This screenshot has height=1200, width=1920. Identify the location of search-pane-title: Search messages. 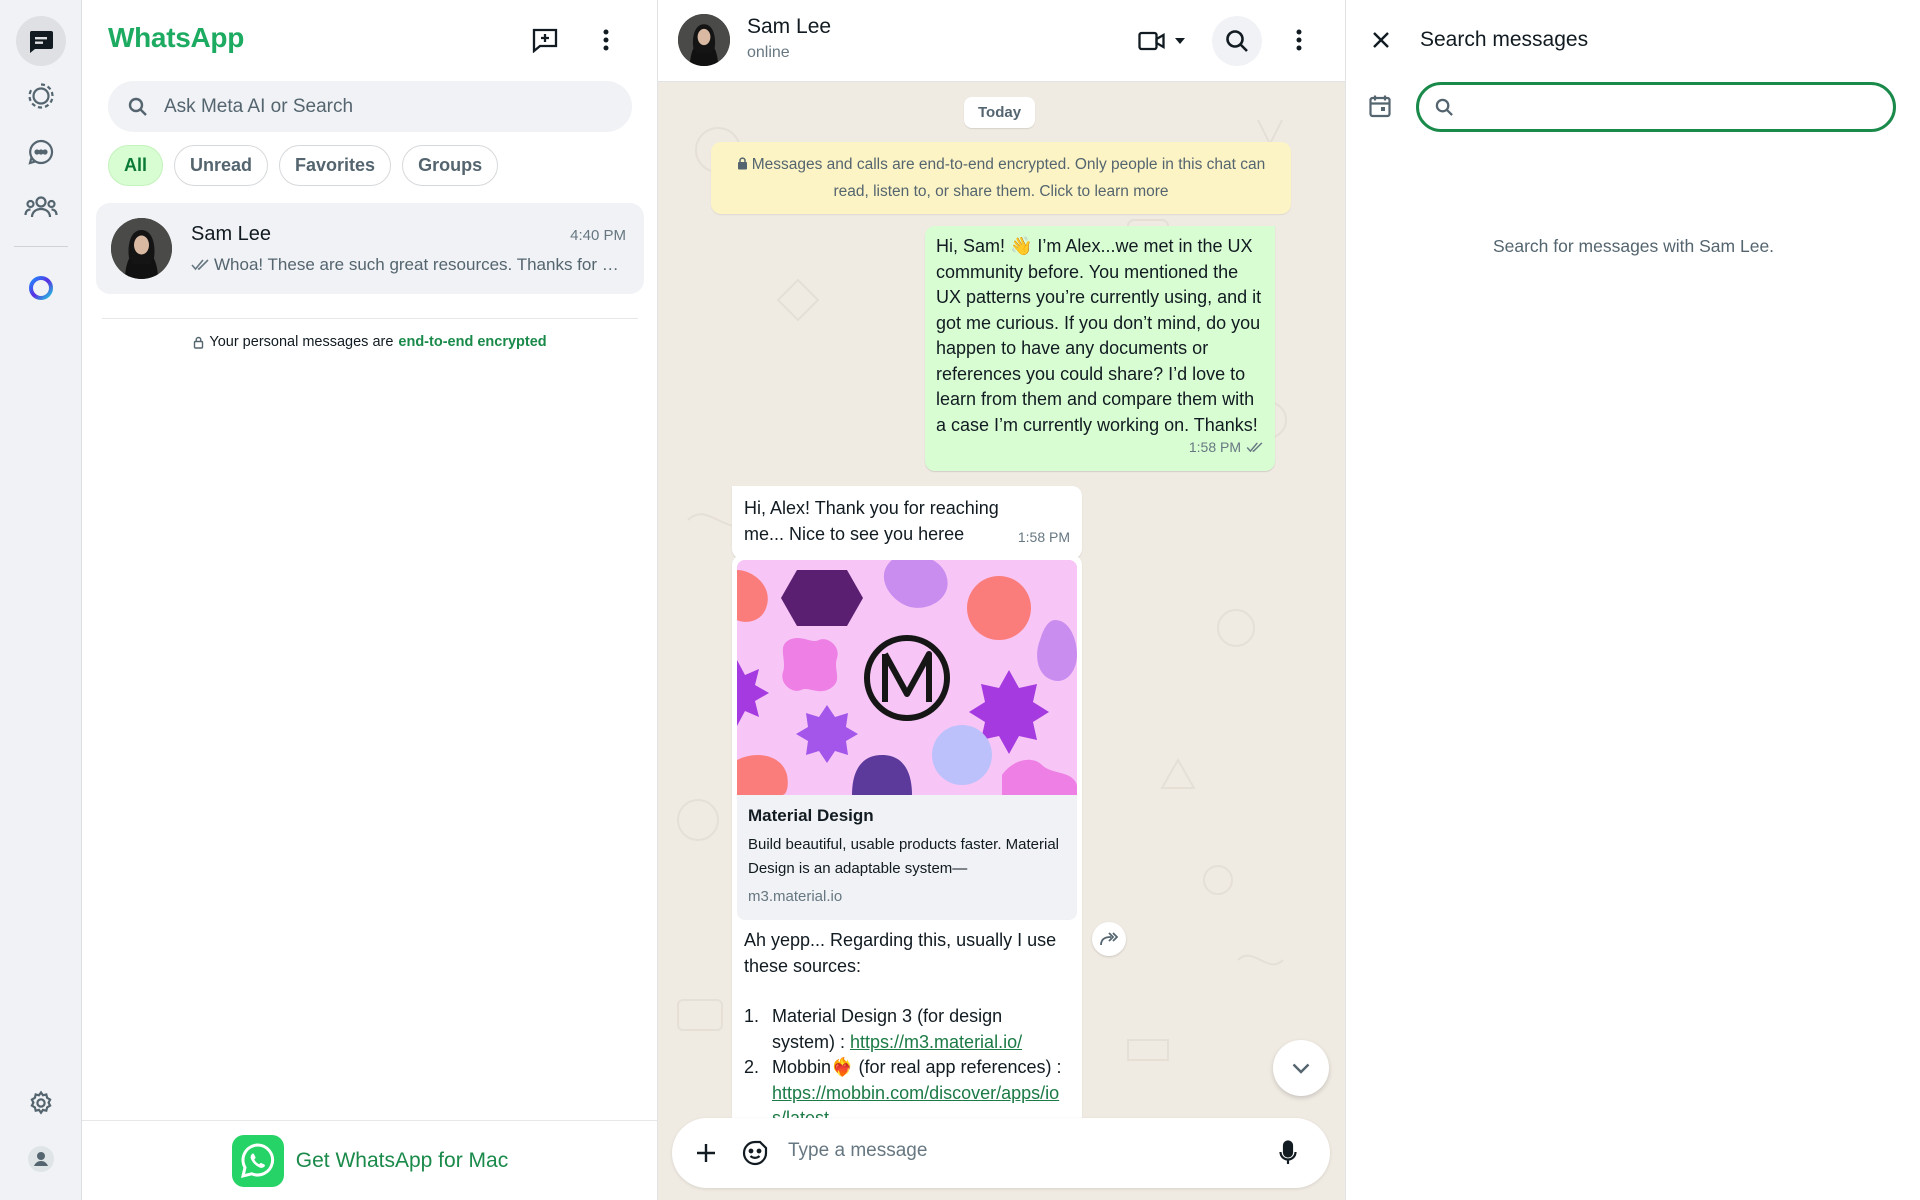
(1504, 39).